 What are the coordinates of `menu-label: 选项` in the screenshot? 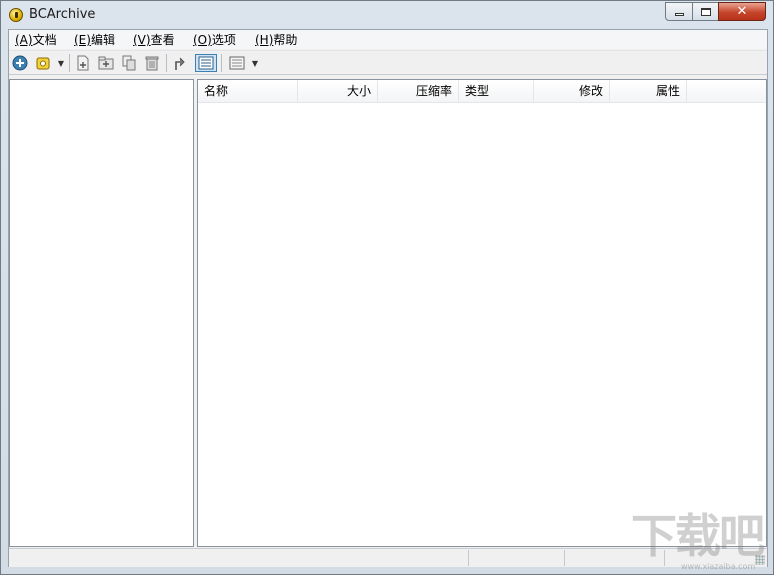 It's located at (223, 40).